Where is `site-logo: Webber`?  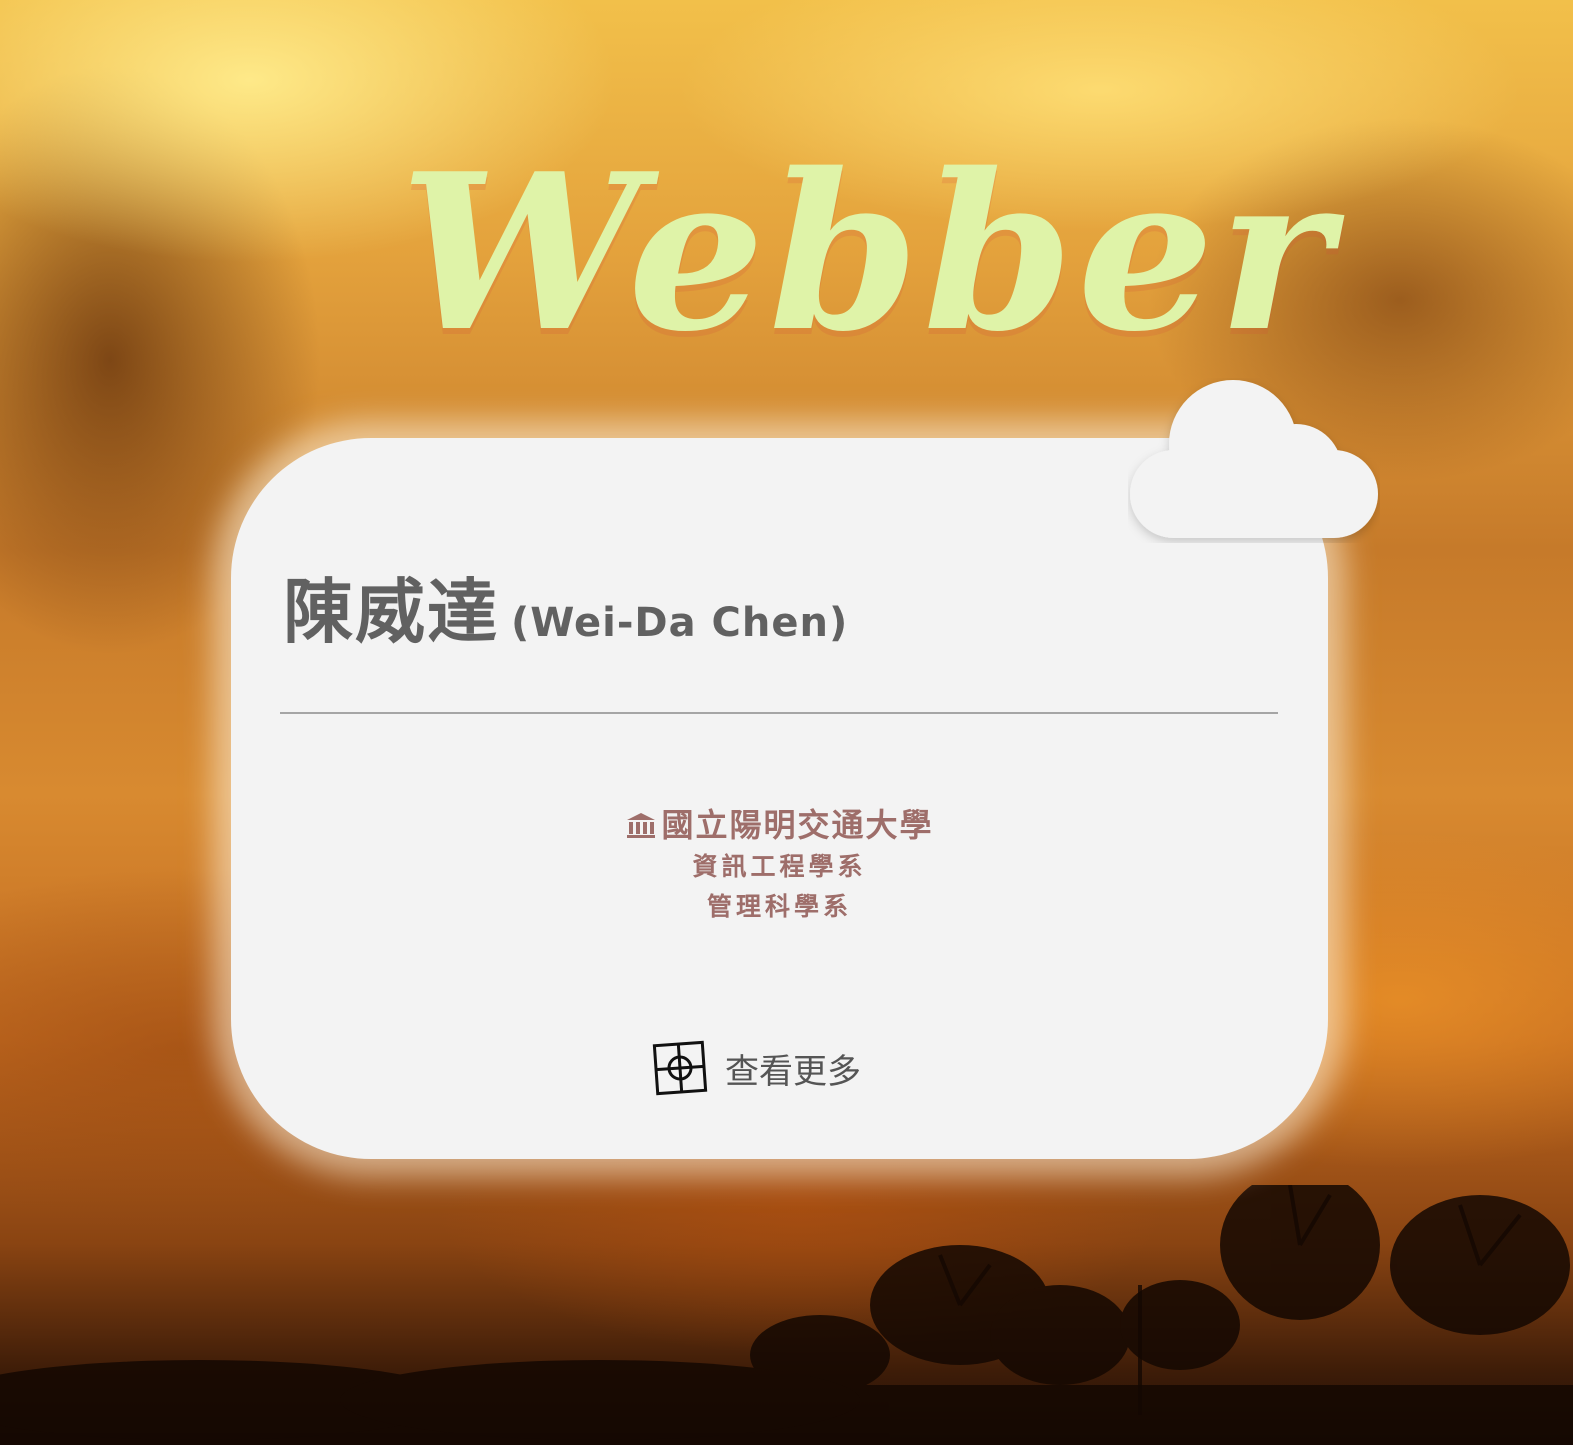
site-logo: Webber is located at coordinates (865, 253).